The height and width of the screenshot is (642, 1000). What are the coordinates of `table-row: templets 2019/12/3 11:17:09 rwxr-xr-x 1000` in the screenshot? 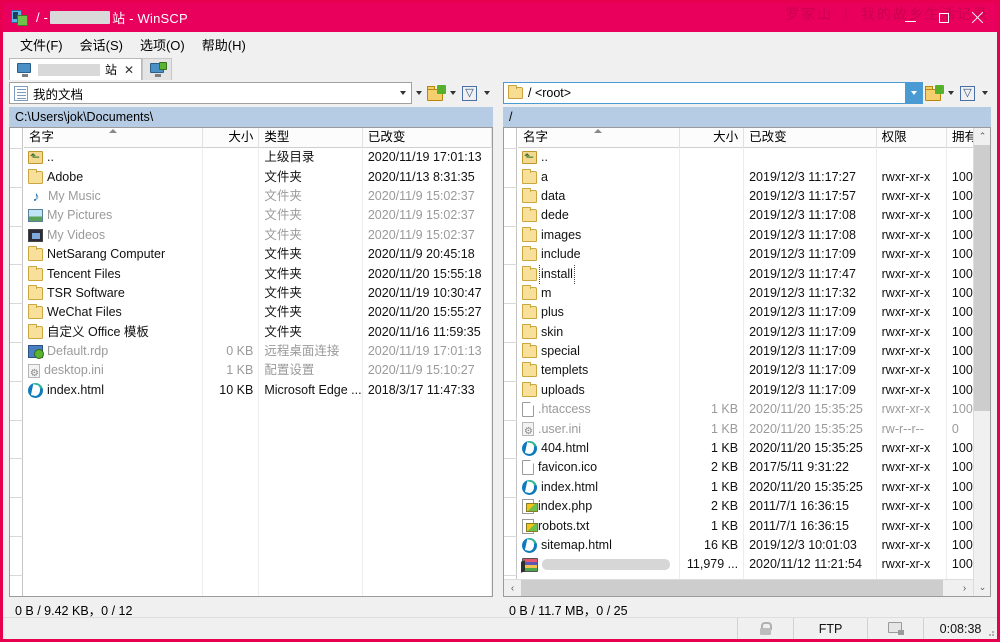 It's located at (754, 371).